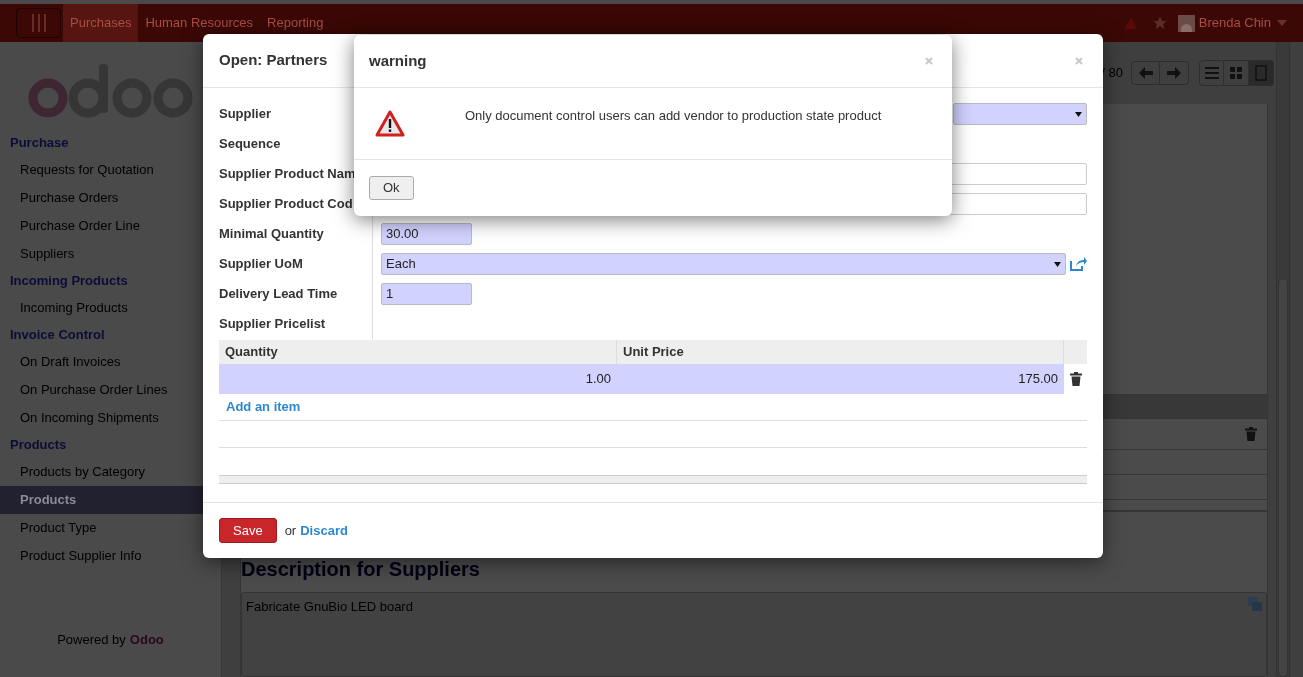 This screenshot has height=677, width=1303. Describe the element at coordinates (272, 324) in the screenshot. I see `field-label: Supplier Pricelist` at that location.